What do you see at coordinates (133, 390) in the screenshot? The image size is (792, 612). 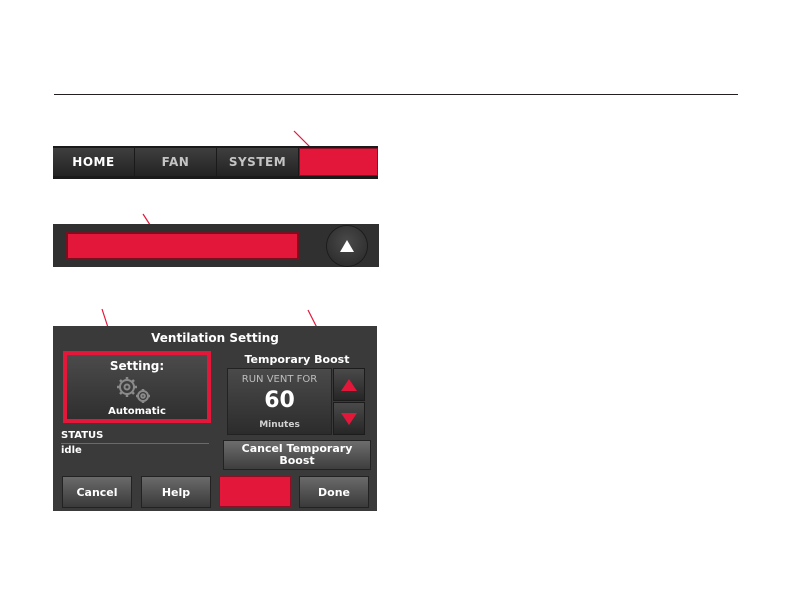 I see `gear-icon` at bounding box center [133, 390].